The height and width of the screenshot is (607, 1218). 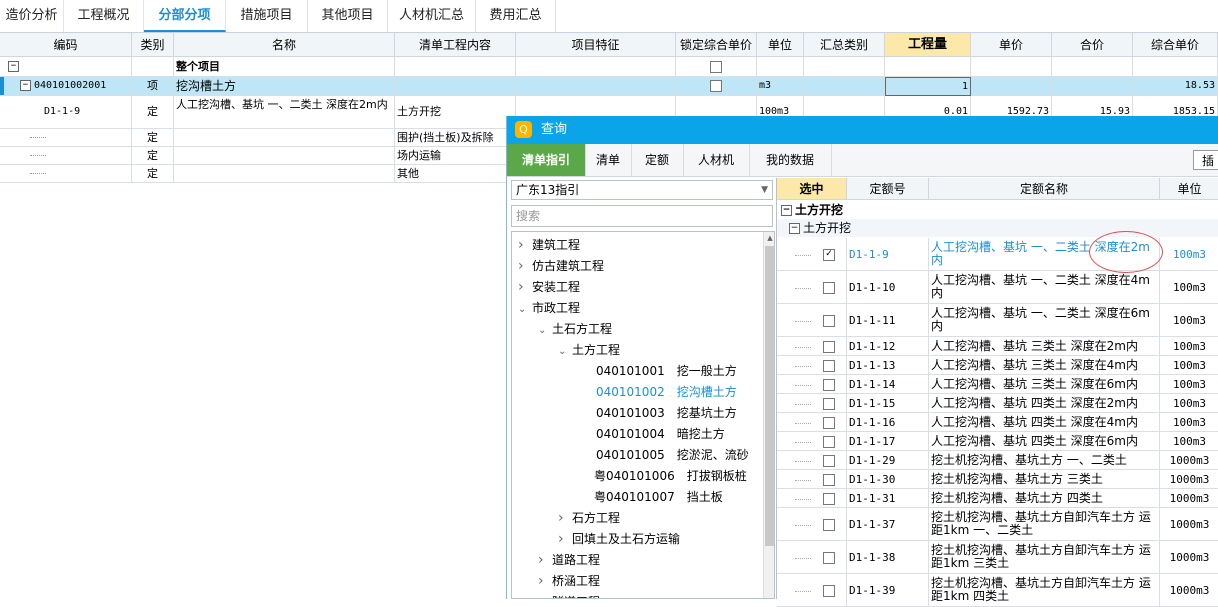 I want to click on dialog-tab-3: 人材机, so click(x=716, y=160).